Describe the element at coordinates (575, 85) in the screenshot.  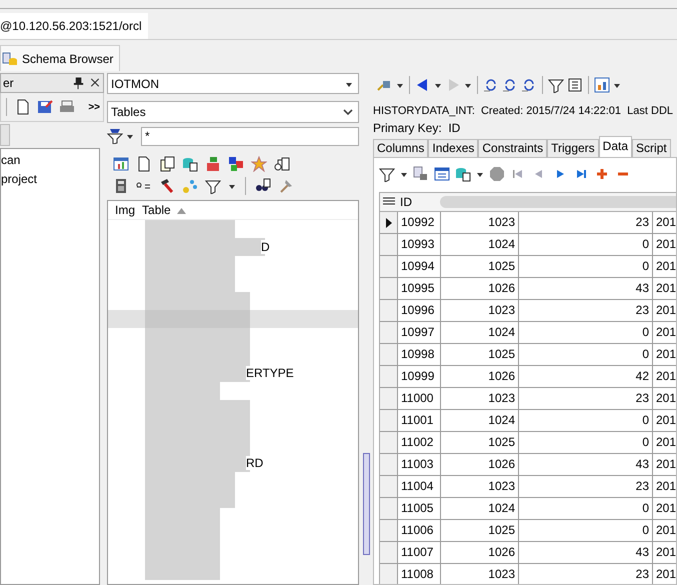
I see `list-icon` at that location.